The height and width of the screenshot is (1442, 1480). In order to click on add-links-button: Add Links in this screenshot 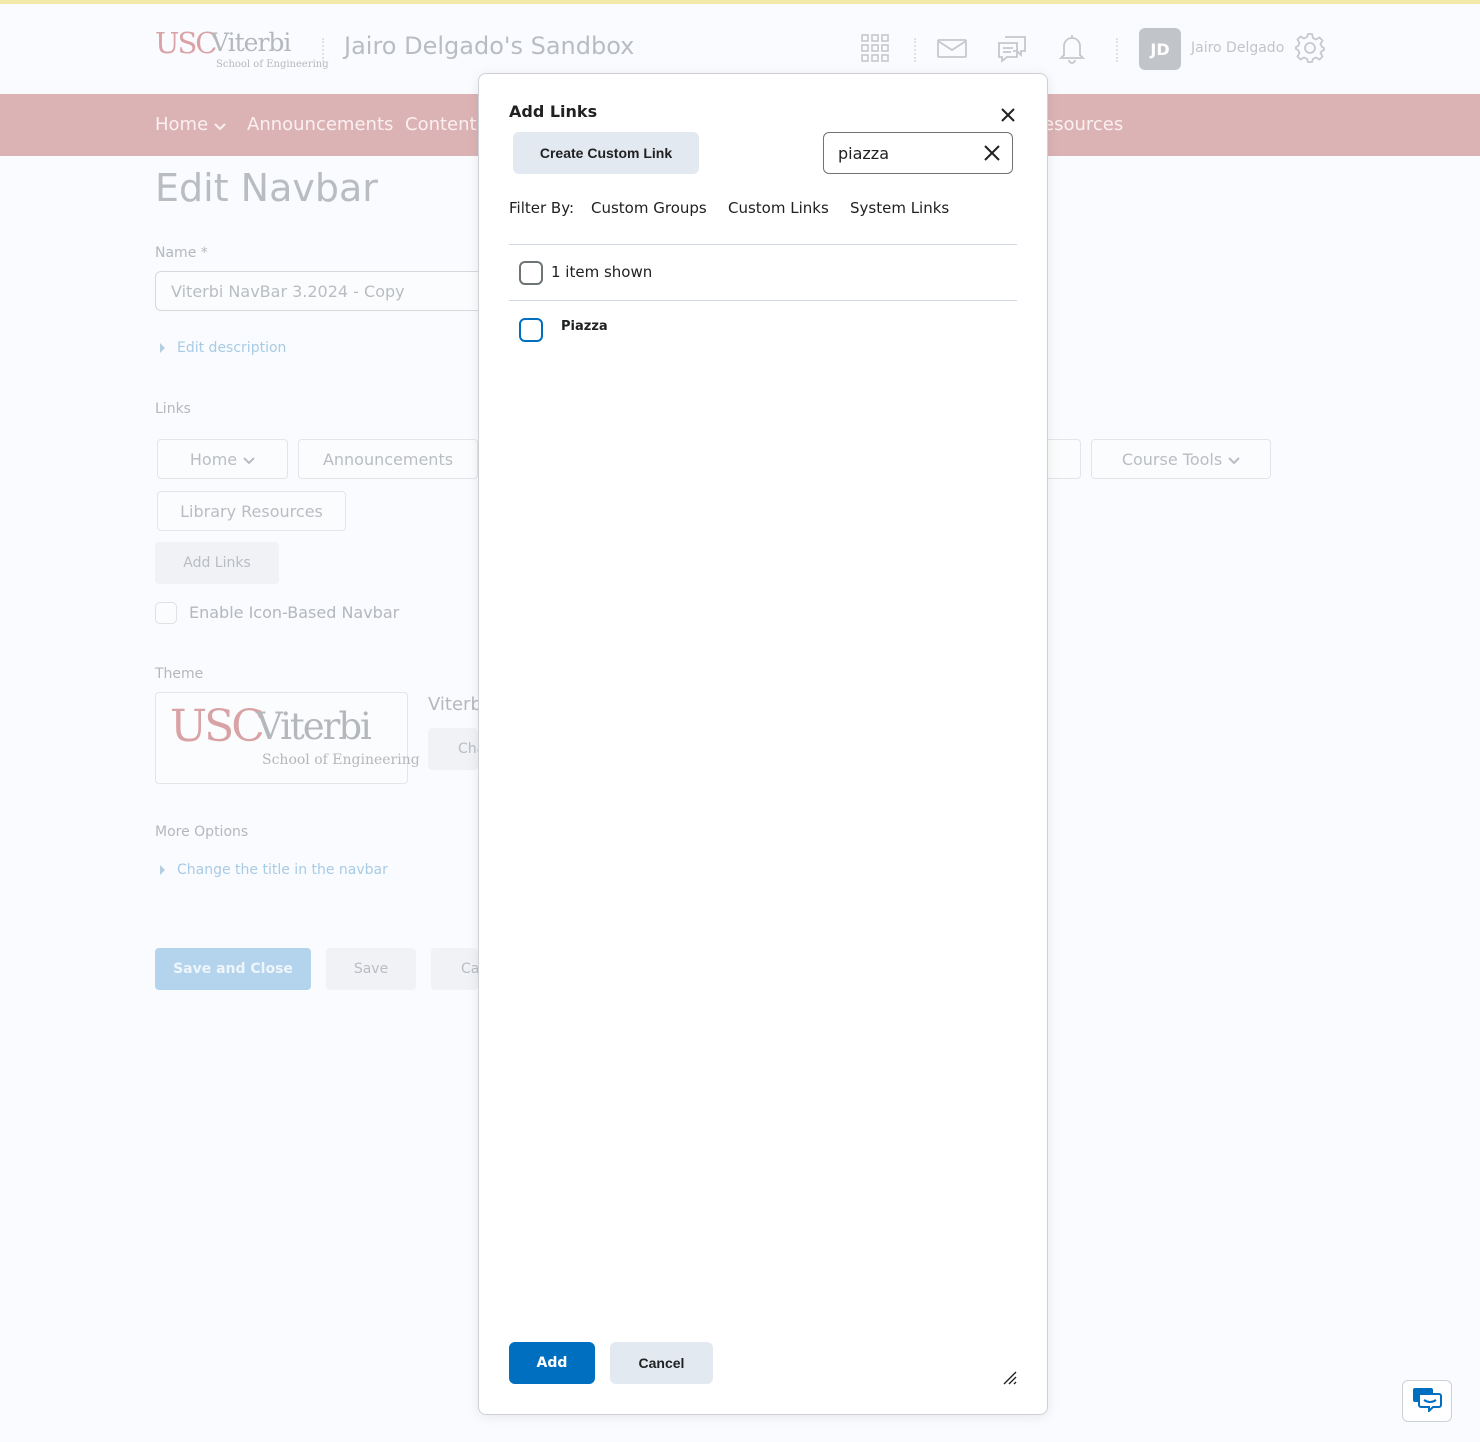, I will do `click(217, 563)`.